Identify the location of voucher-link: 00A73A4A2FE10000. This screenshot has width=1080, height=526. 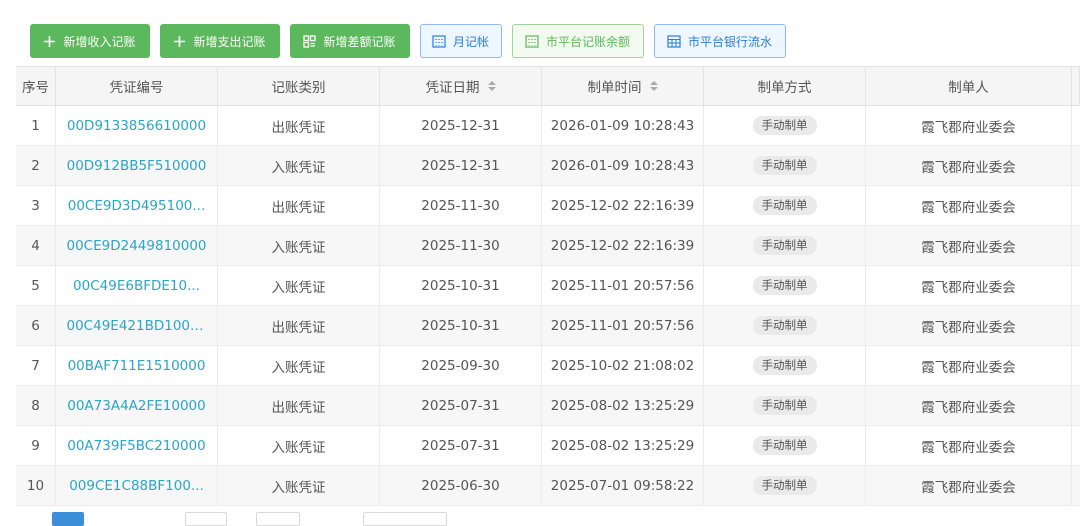
(136, 406).